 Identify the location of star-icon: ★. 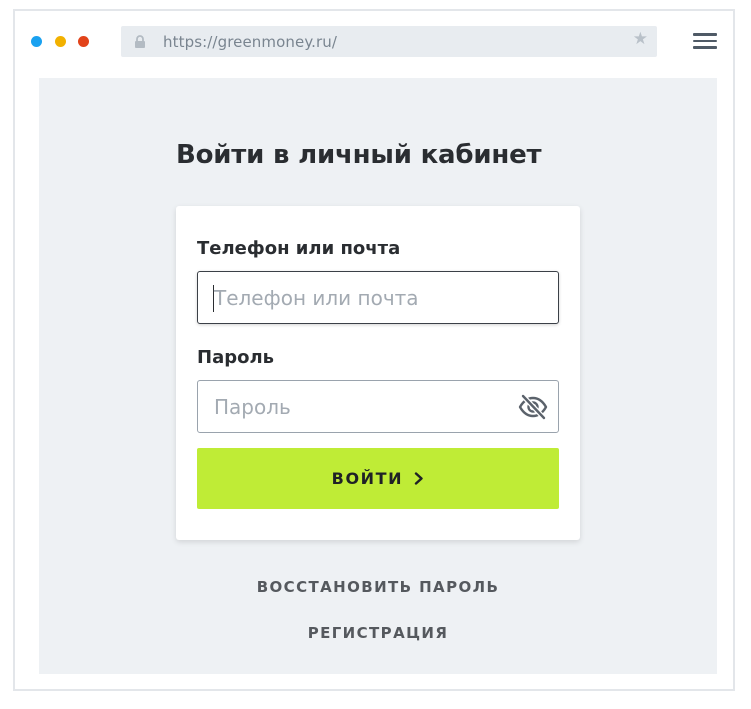
(640, 39).